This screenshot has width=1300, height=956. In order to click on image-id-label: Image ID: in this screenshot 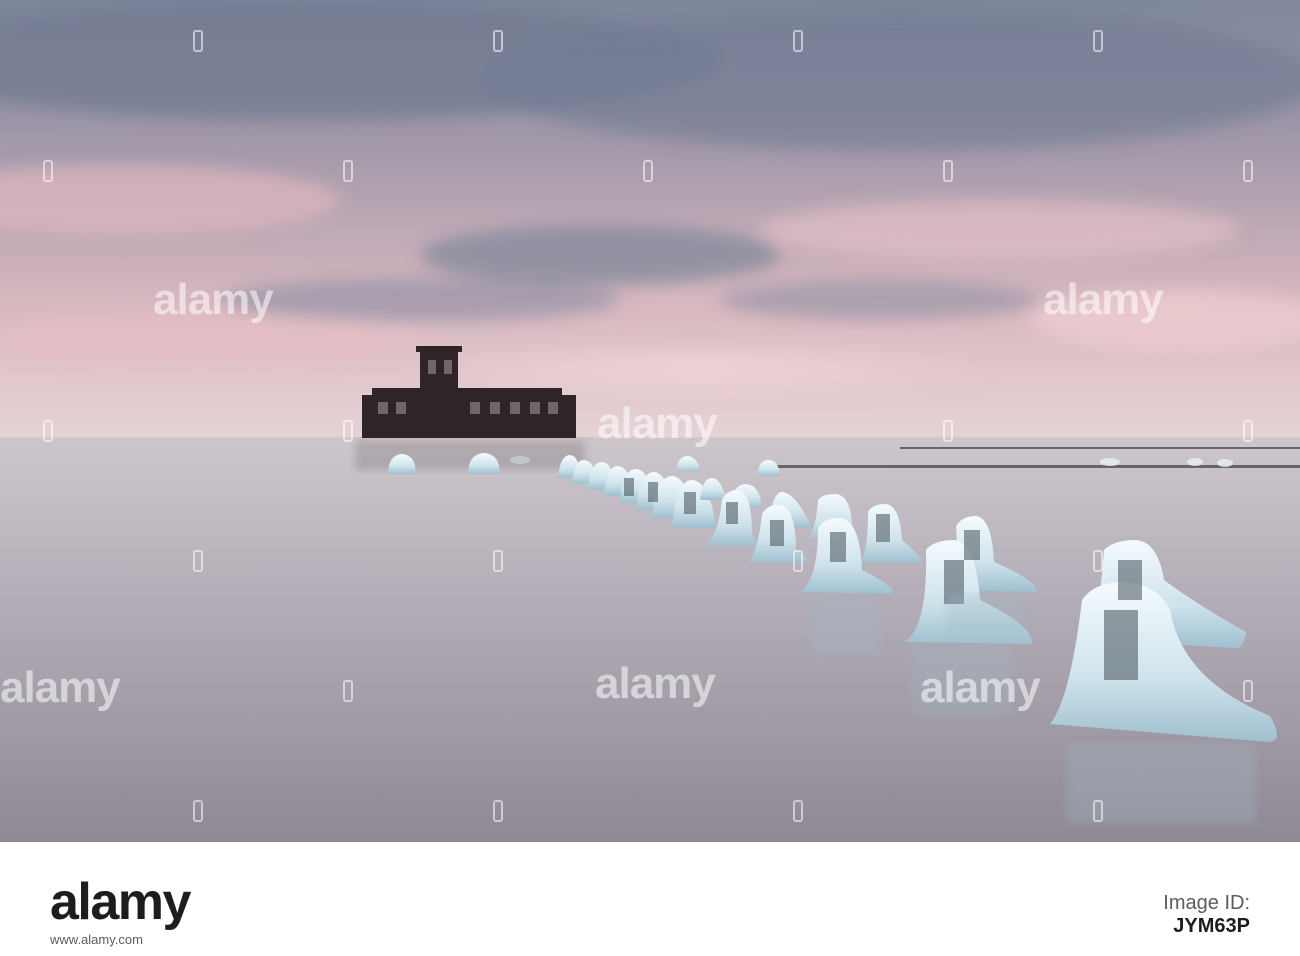, I will do `click(1206, 903)`.